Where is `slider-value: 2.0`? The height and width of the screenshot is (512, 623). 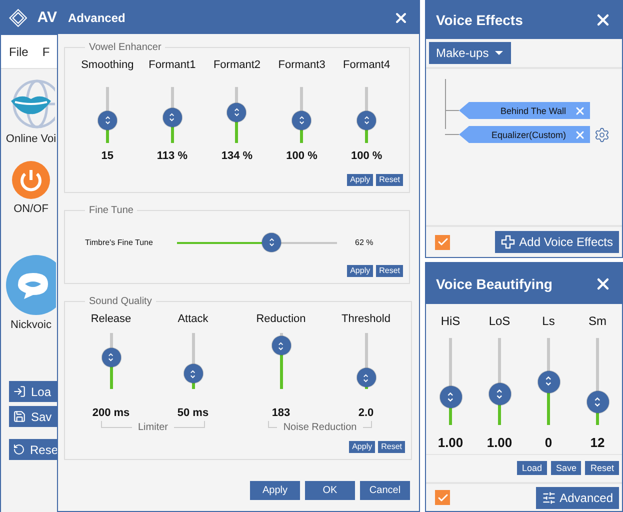 slider-value: 2.0 is located at coordinates (366, 413).